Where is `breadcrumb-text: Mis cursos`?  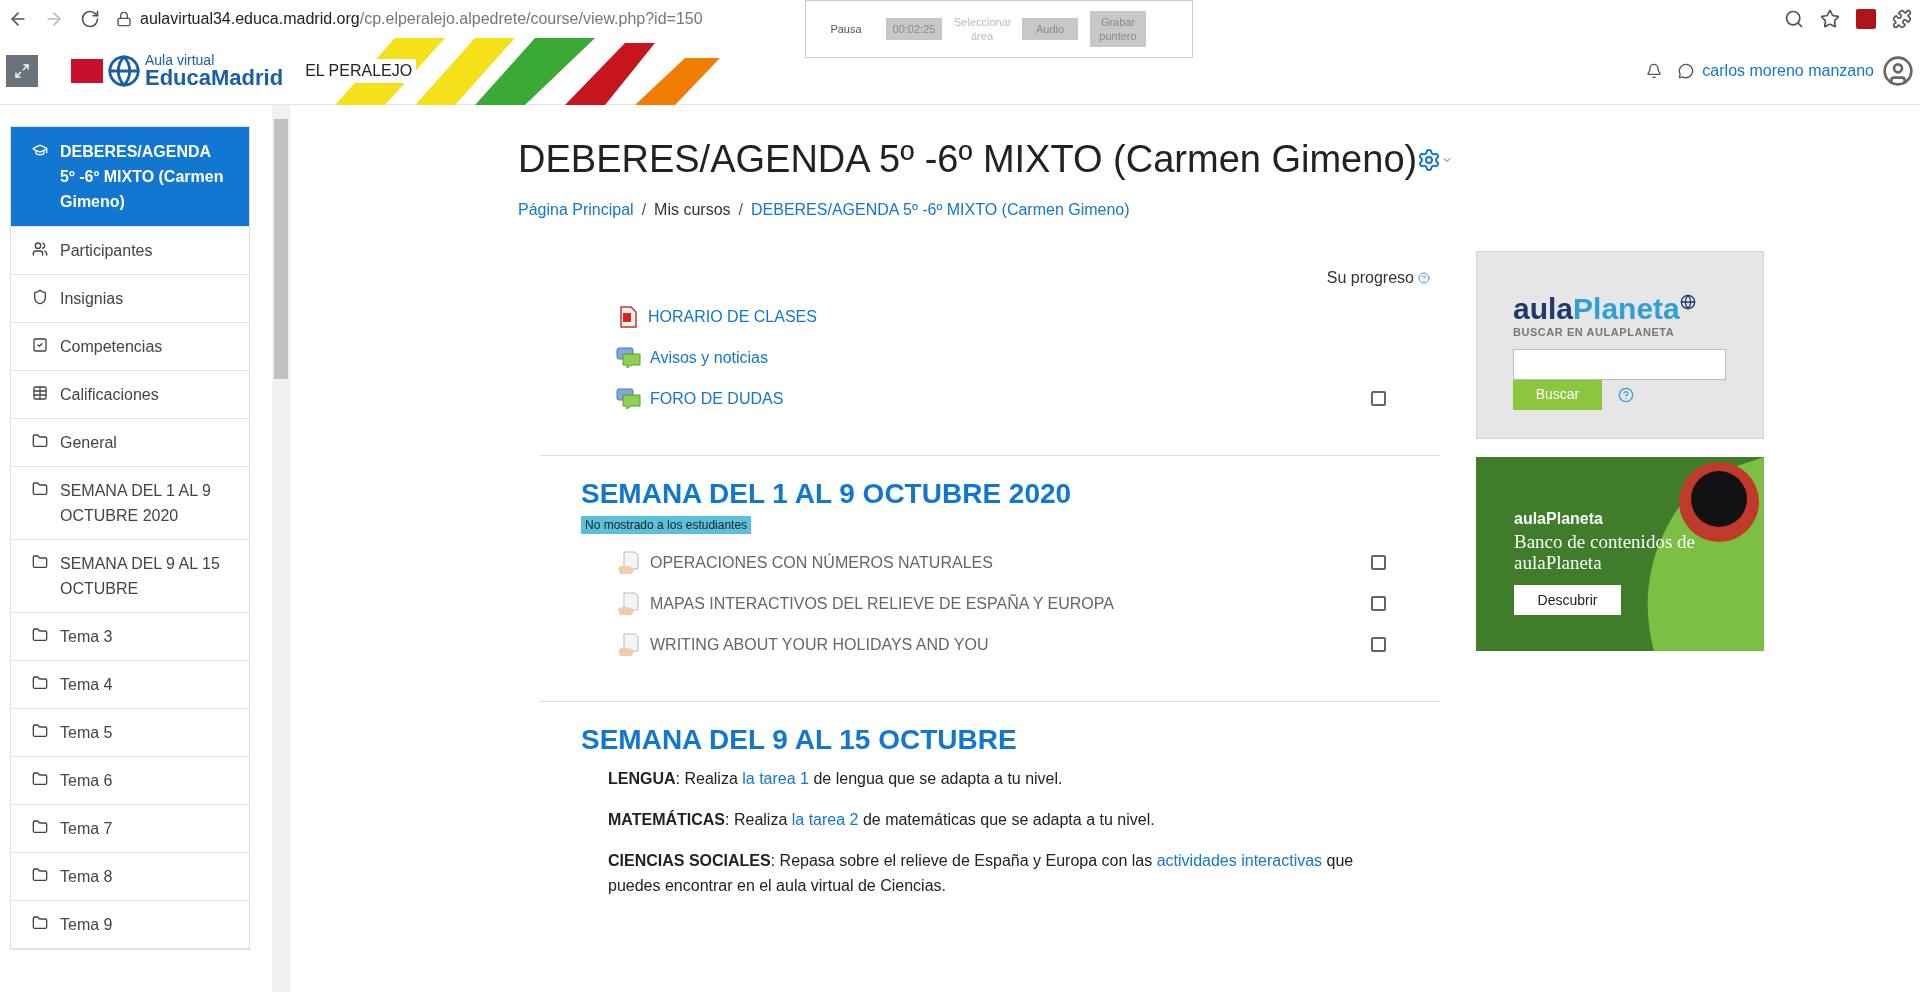
breadcrumb-text: Mis cursos is located at coordinates (692, 210).